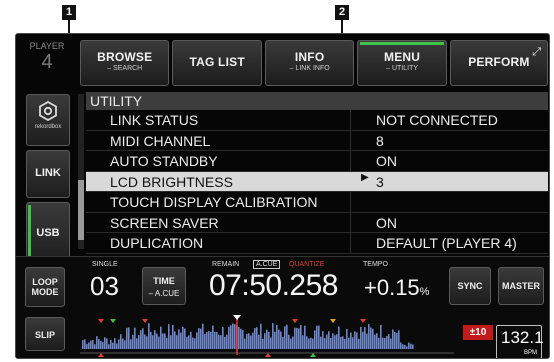  What do you see at coordinates (317, 161) in the screenshot?
I see `utility-row-auto-standby: AUTO STANDBY ON` at bounding box center [317, 161].